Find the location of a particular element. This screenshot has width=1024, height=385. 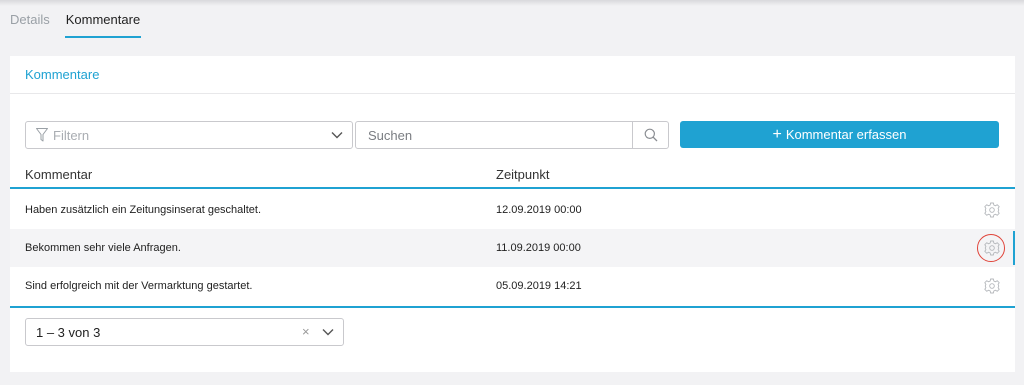

search-icon is located at coordinates (650, 135).